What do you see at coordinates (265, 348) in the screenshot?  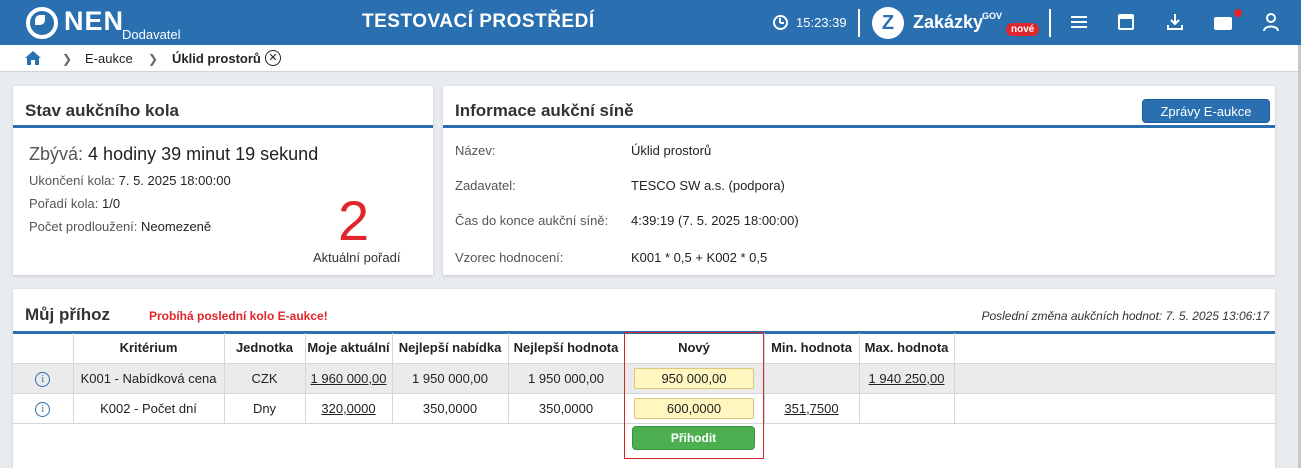 I see `column-unit: Jednotka` at bounding box center [265, 348].